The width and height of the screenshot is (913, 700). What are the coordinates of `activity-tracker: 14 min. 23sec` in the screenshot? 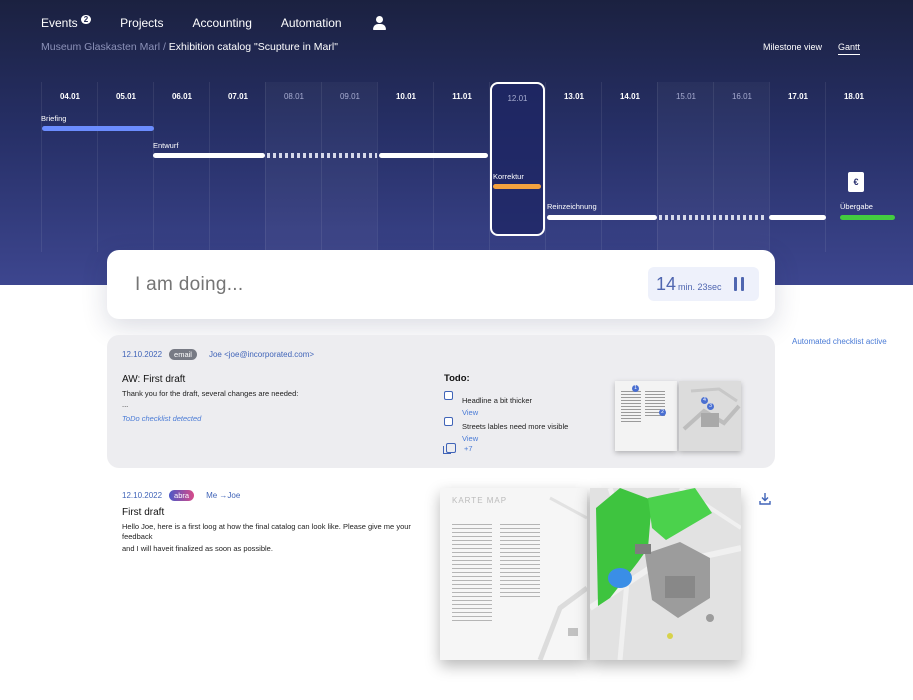 It's located at (441, 284).